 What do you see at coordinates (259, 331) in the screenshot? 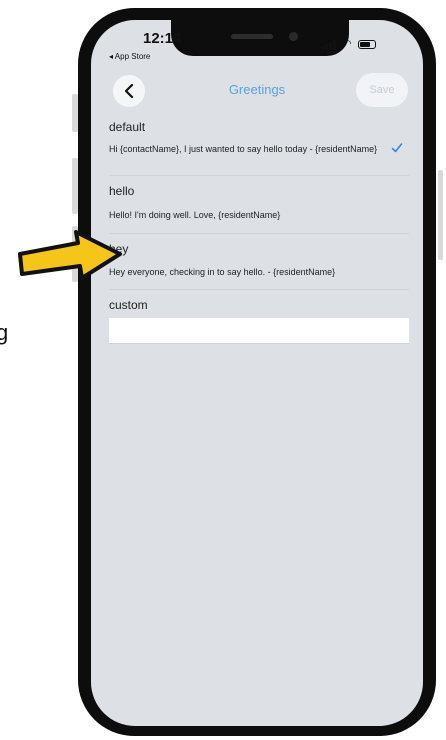
I see `custom-greeting-input` at bounding box center [259, 331].